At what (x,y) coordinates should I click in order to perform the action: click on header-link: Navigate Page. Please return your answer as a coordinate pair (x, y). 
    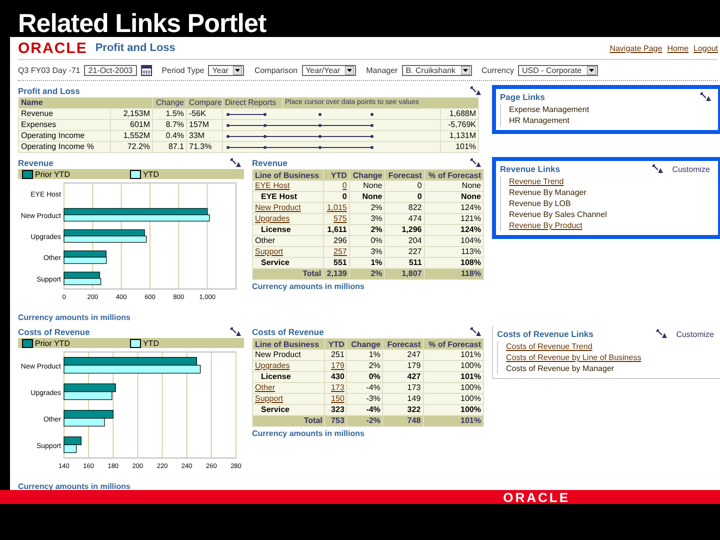
    Looking at the image, I should click on (636, 48).